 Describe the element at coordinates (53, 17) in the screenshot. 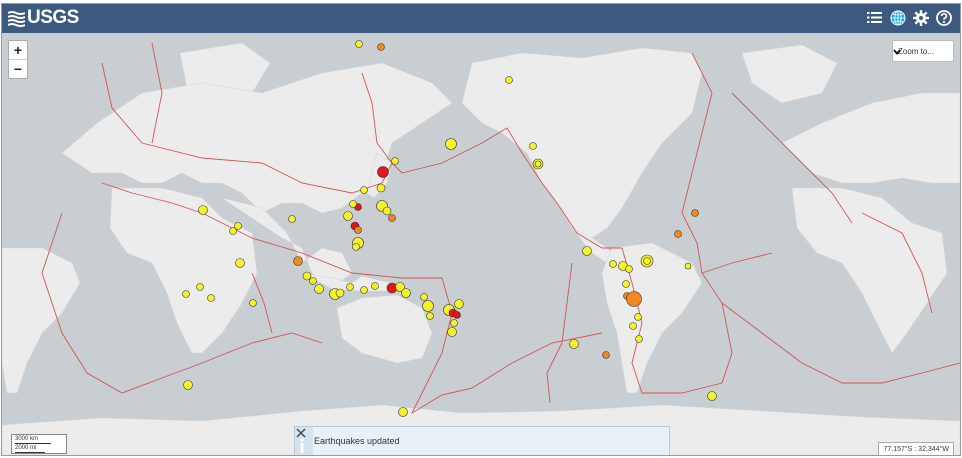

I see `logo-text: USGS` at that location.